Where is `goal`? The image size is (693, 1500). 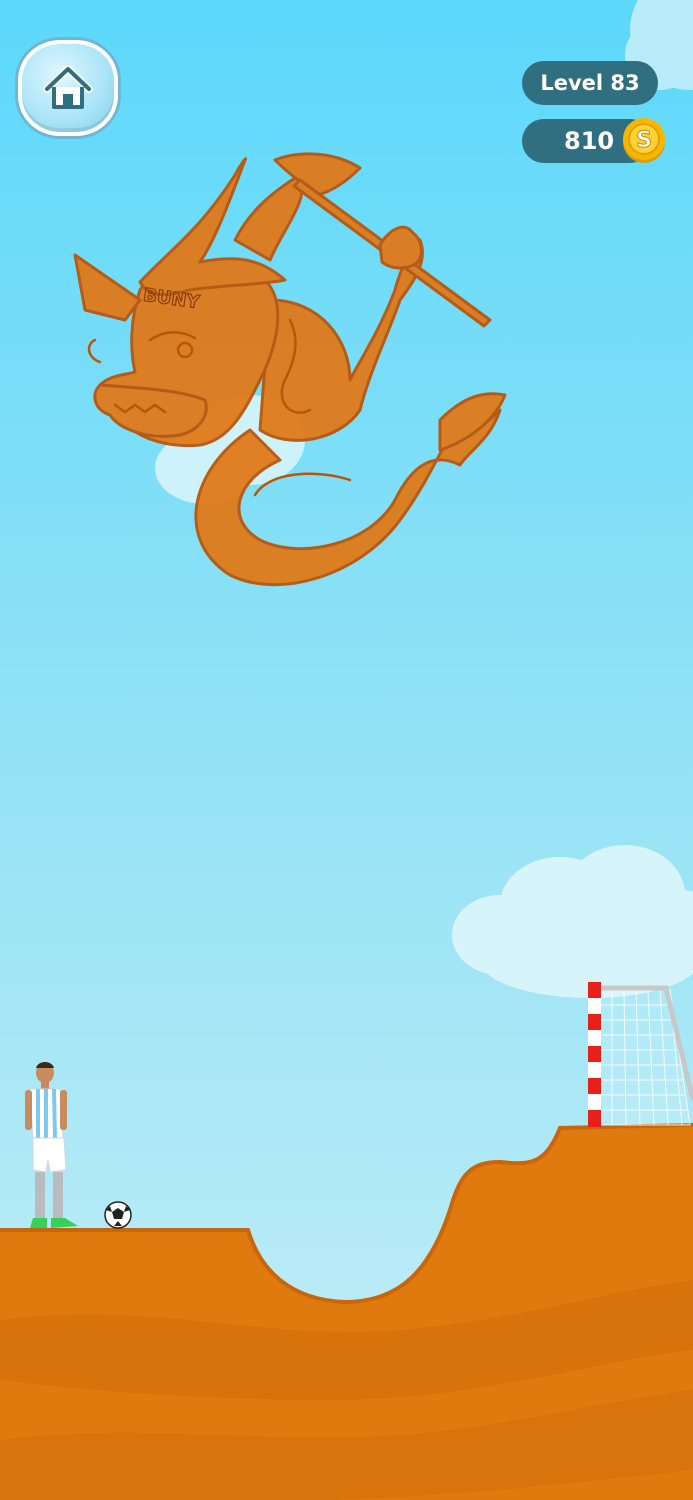
goal is located at coordinates (640, 1054).